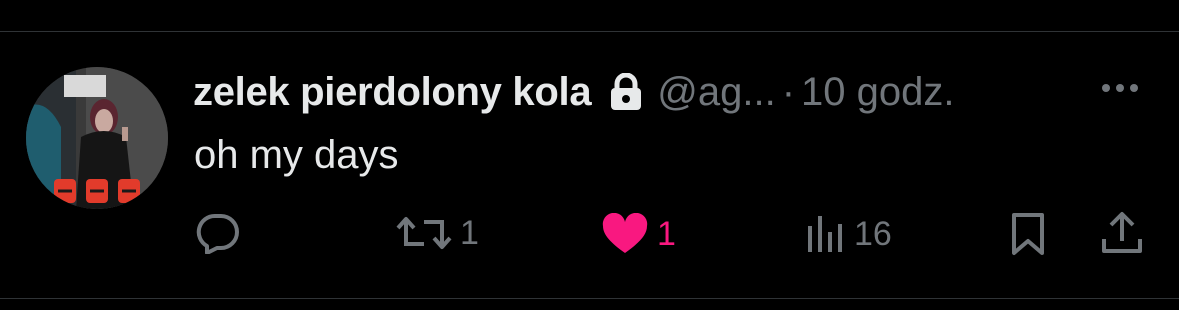 The image size is (1179, 310). What do you see at coordinates (877, 92) in the screenshot?
I see `timestamp: 10 godz.` at bounding box center [877, 92].